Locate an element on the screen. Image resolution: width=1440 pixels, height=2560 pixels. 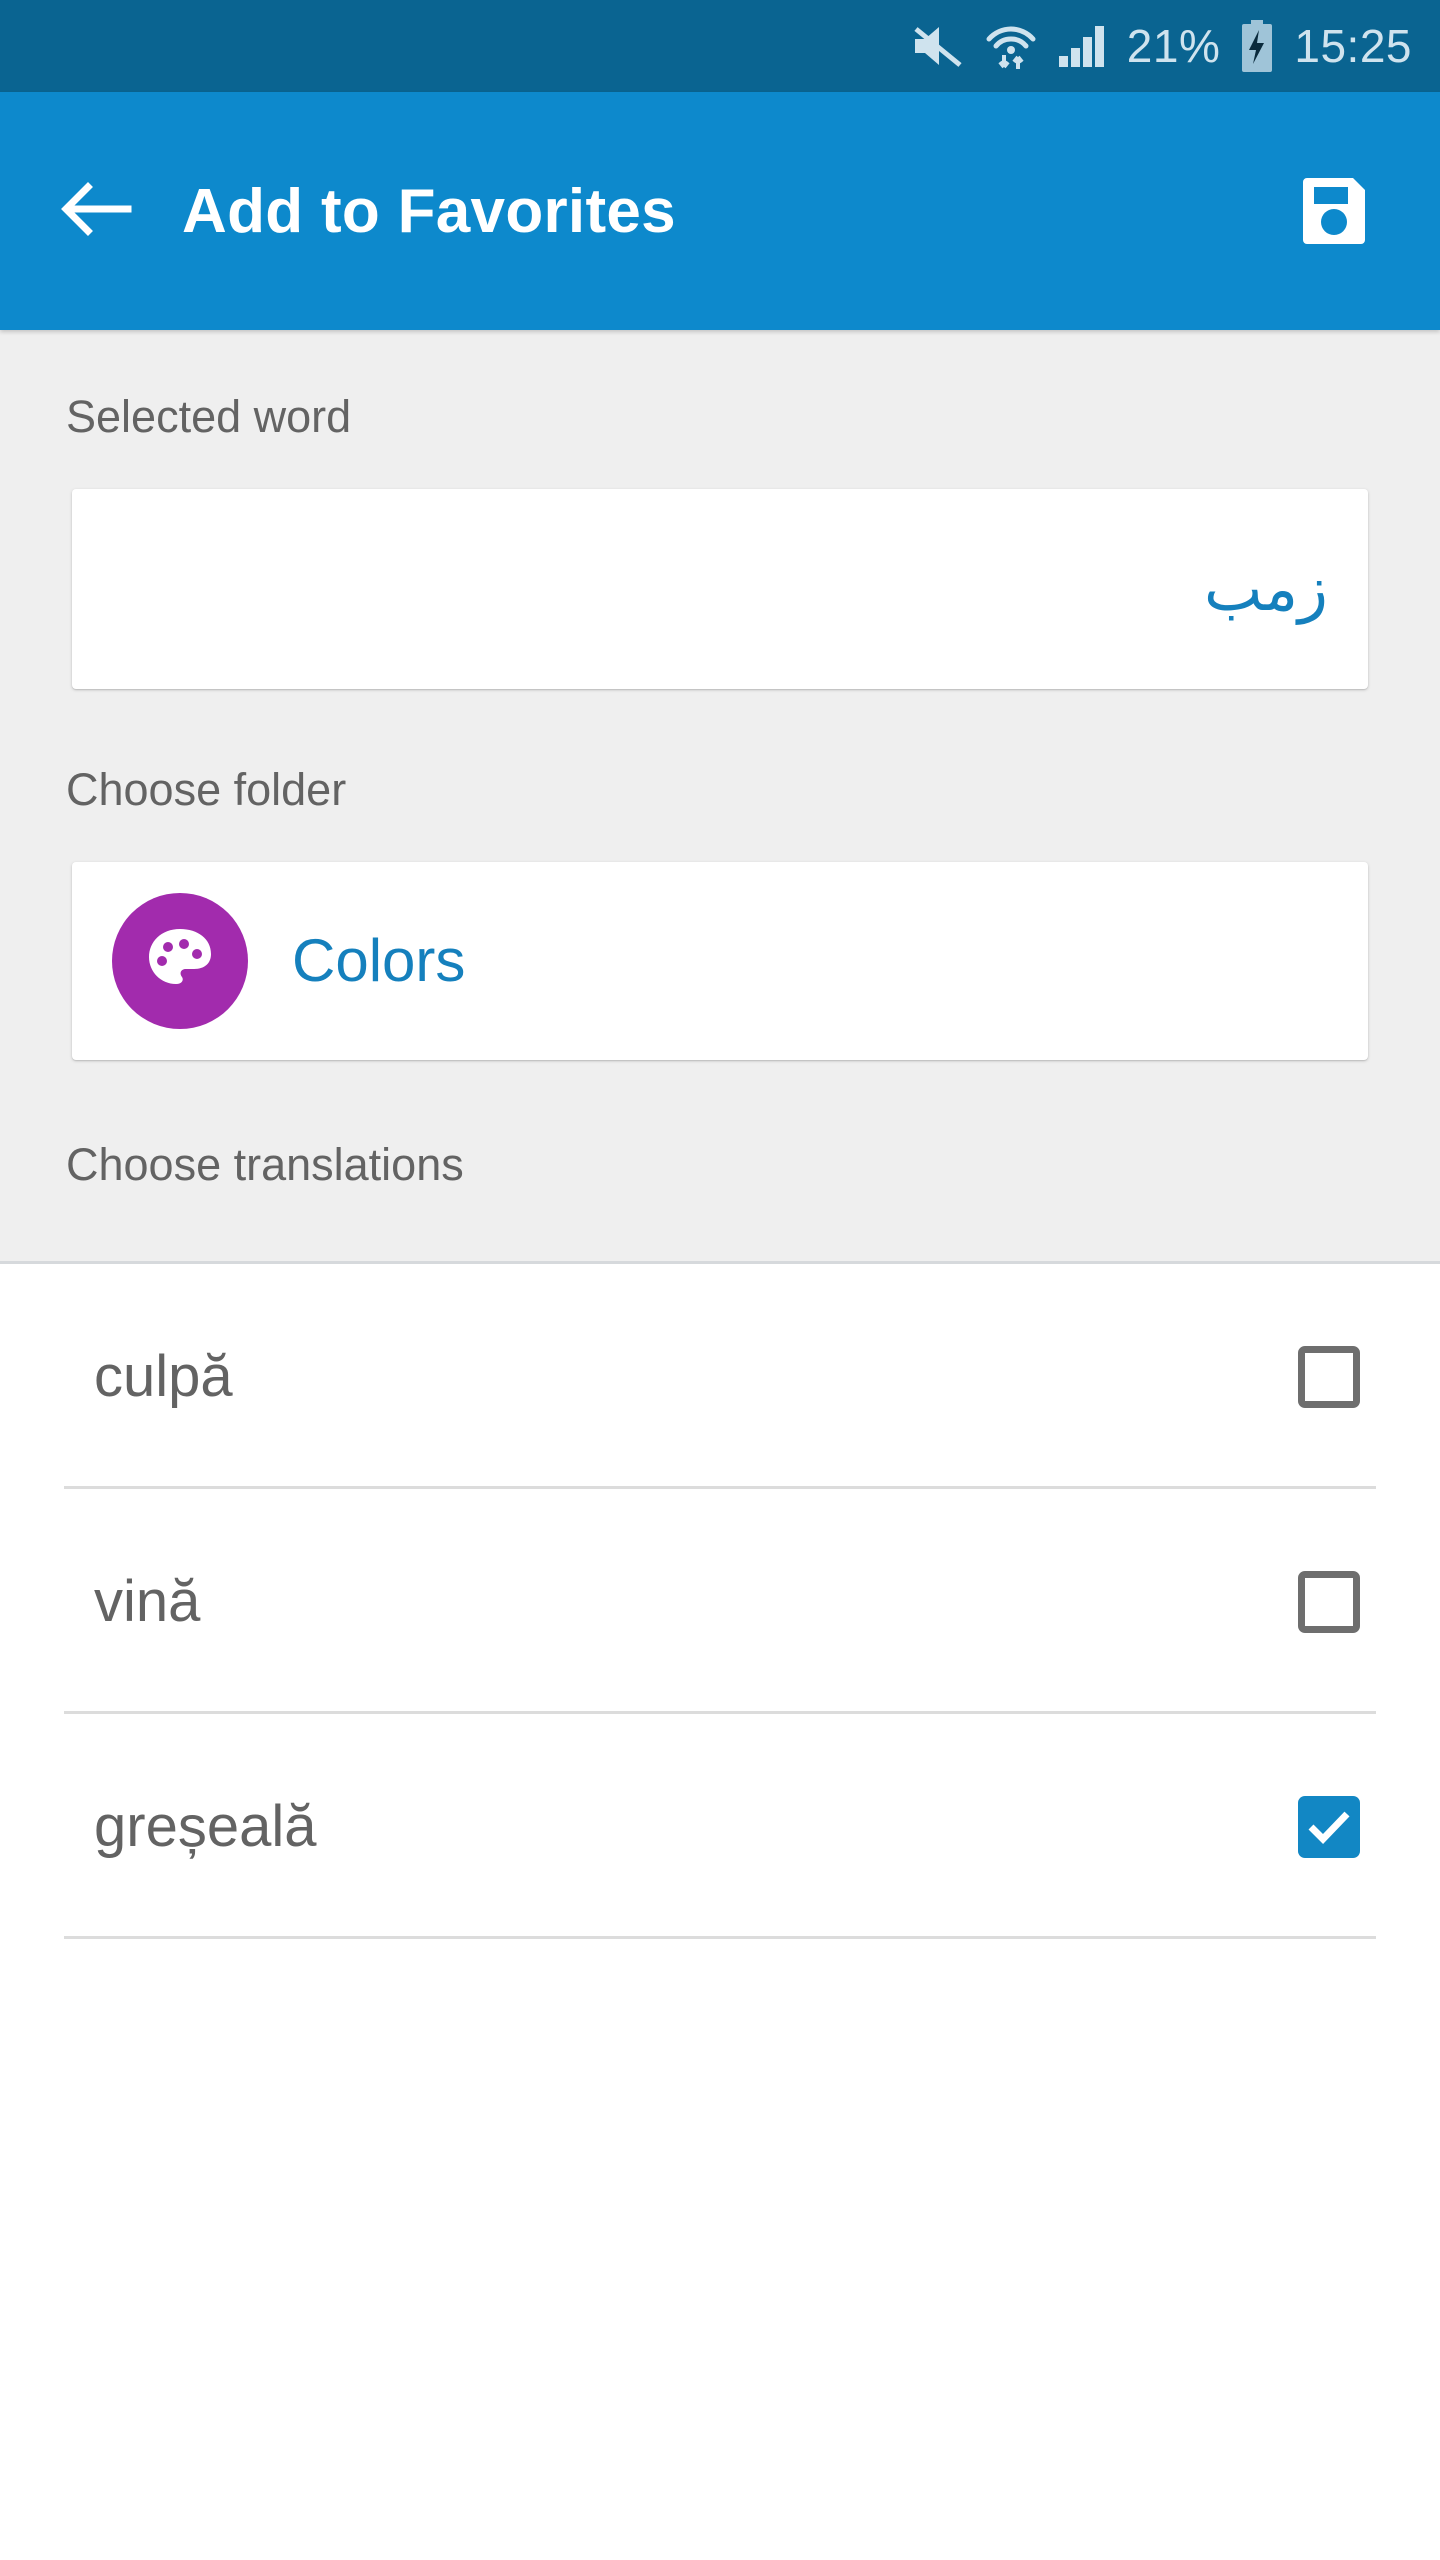
status-icon-group: 21% 15:25 is located at coordinates (1161, 46).